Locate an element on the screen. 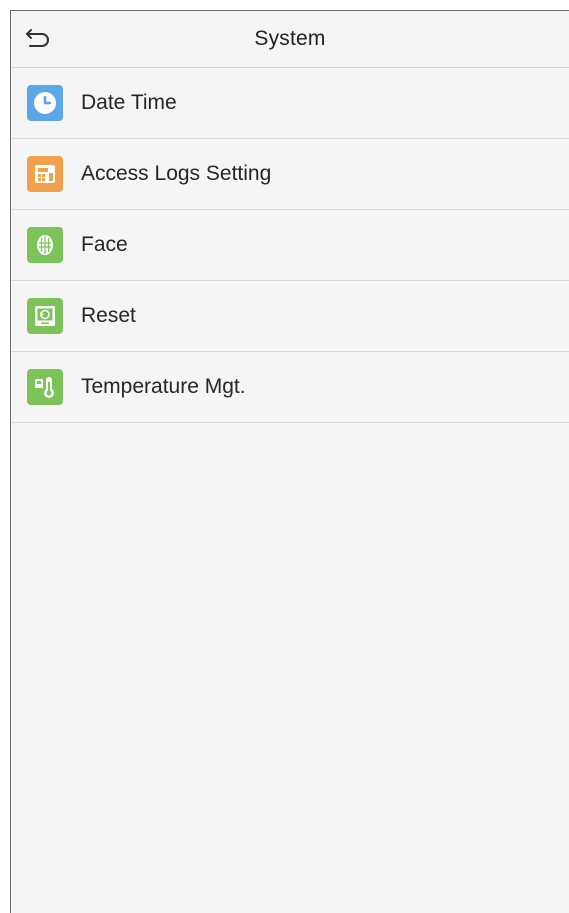 The height and width of the screenshot is (913, 569). menu-item-label: Temperature Mgt. is located at coordinates (163, 386).